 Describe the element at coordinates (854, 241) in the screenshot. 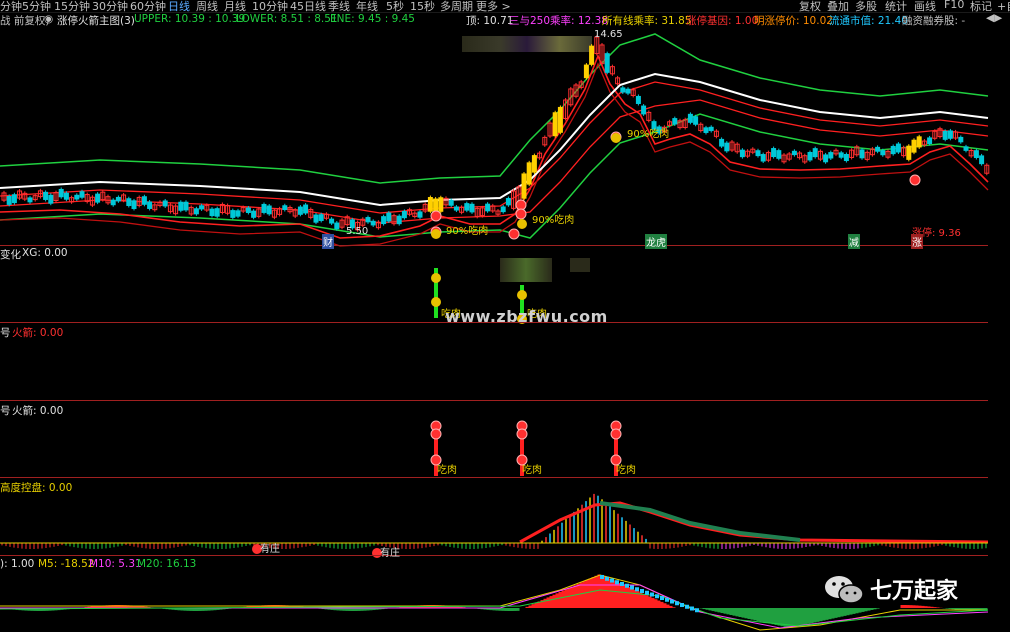

I see `reduce-tag: 减` at that location.